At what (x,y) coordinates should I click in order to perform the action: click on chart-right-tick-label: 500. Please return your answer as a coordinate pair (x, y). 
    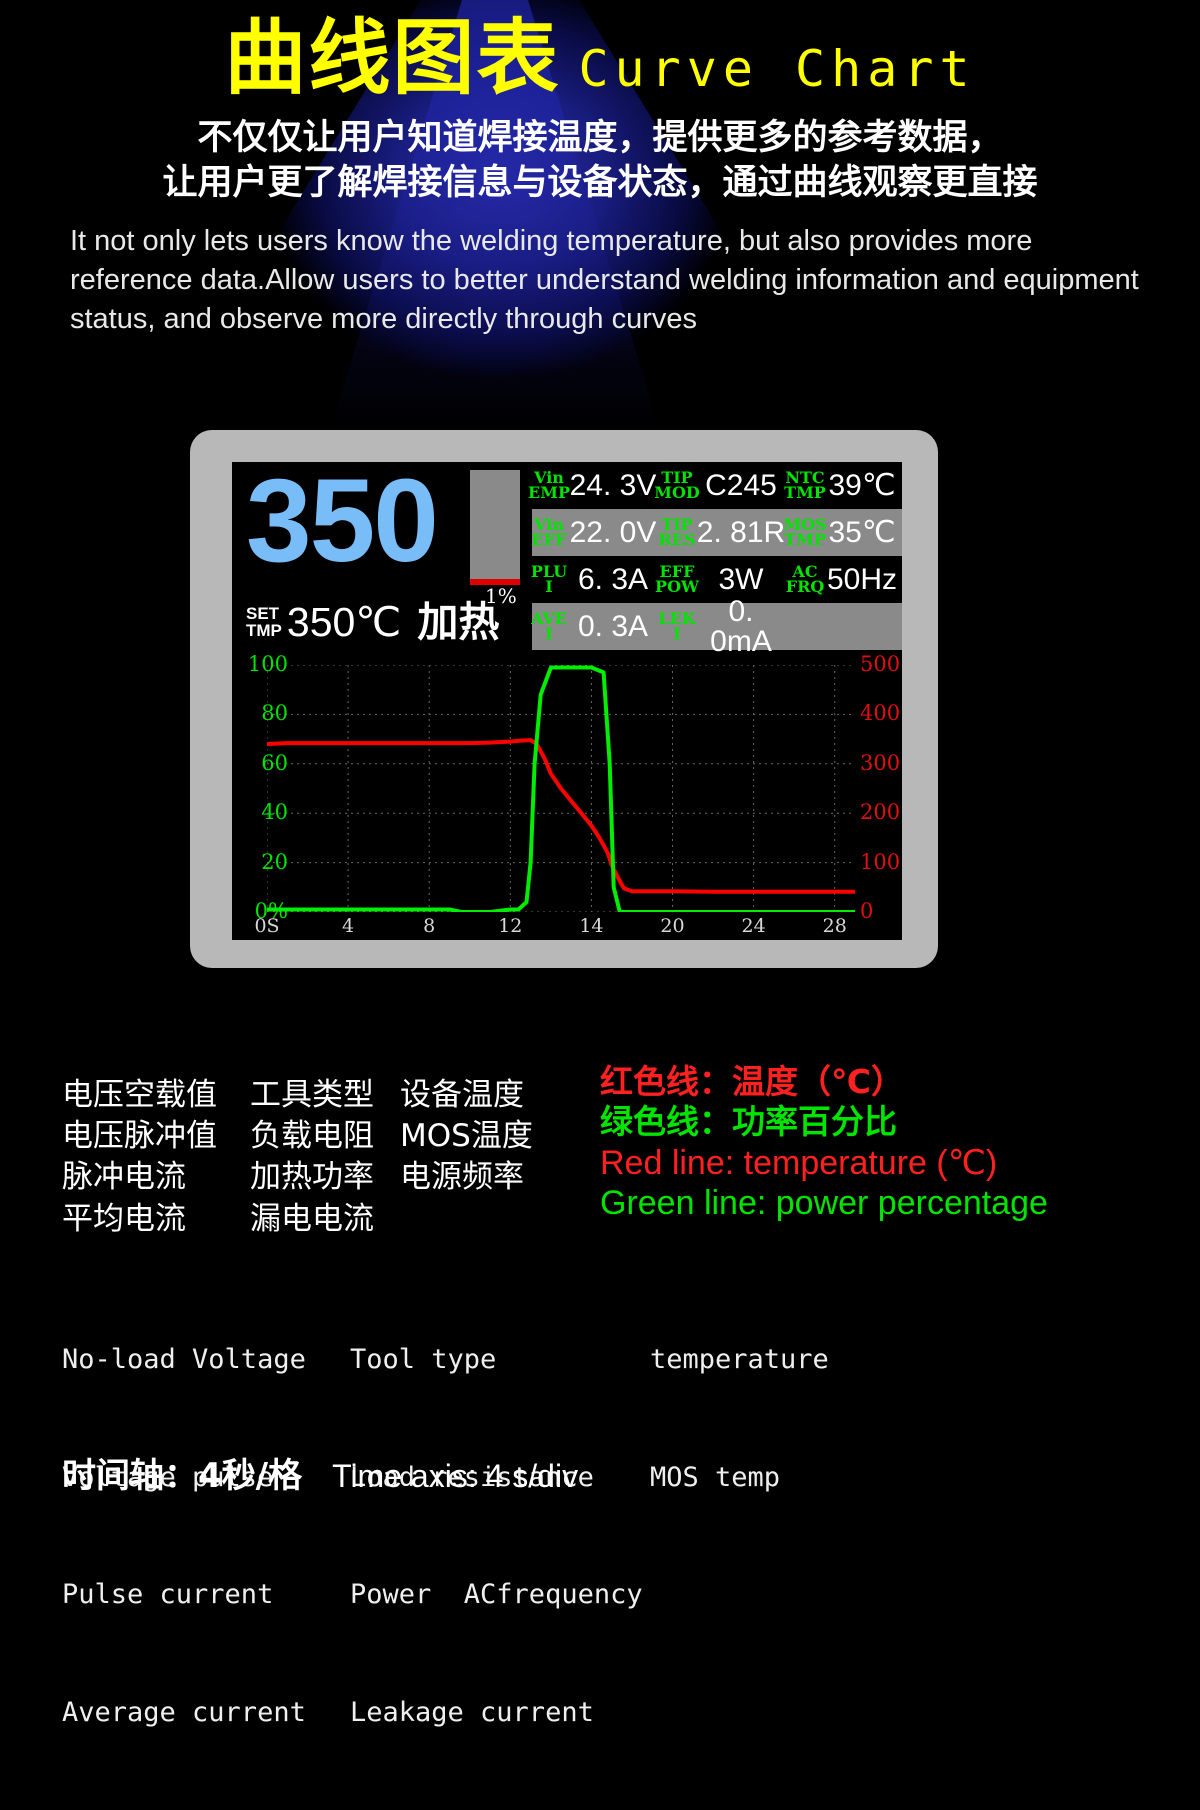
    Looking at the image, I should click on (880, 664).